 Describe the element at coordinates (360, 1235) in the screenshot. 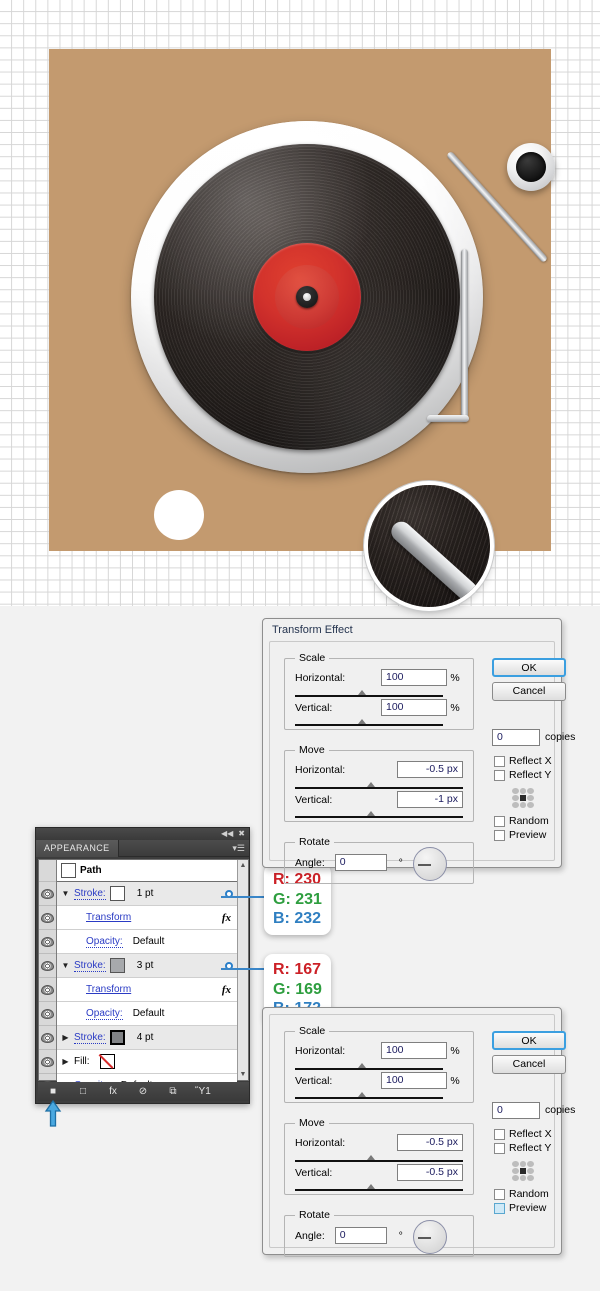

I see `rotate-angle-input-bottom: 0` at that location.